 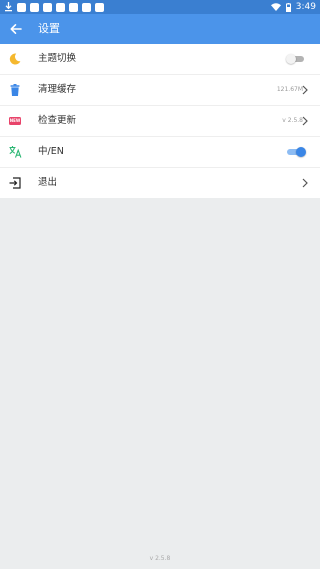 I want to click on language-toggle, so click(x=296, y=152).